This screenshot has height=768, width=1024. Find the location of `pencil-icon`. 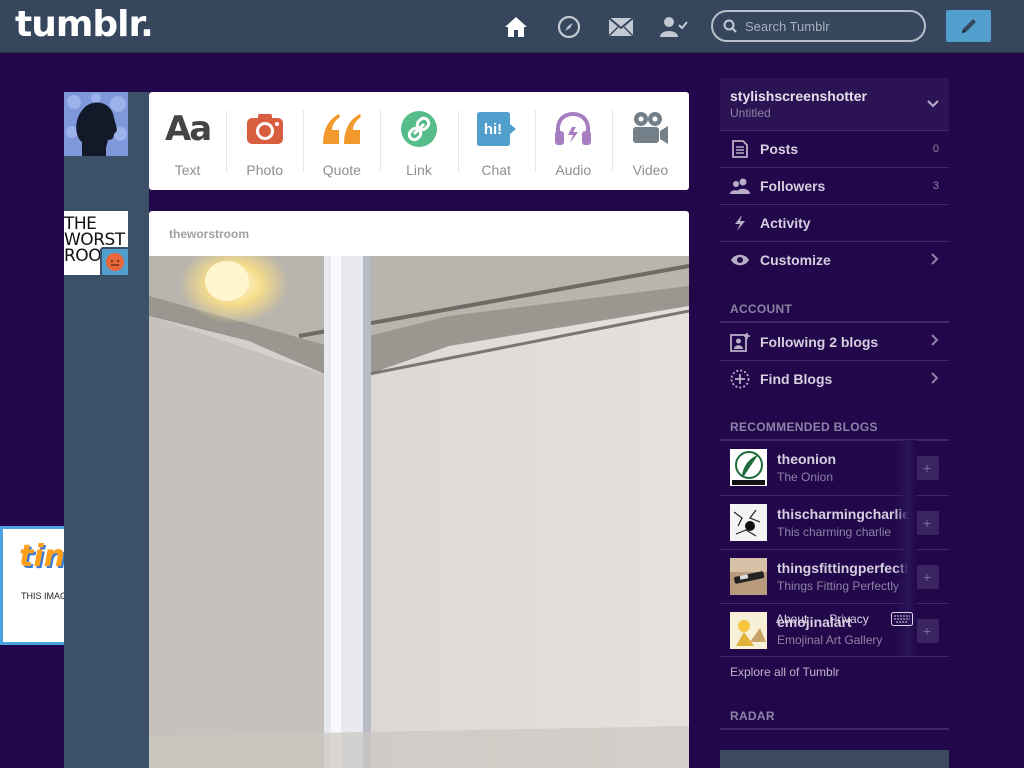

pencil-icon is located at coordinates (968, 26).